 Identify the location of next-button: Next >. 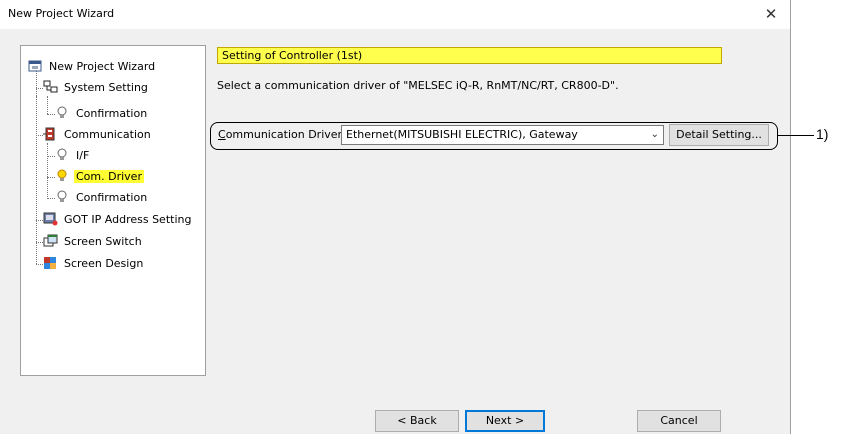
(505, 421).